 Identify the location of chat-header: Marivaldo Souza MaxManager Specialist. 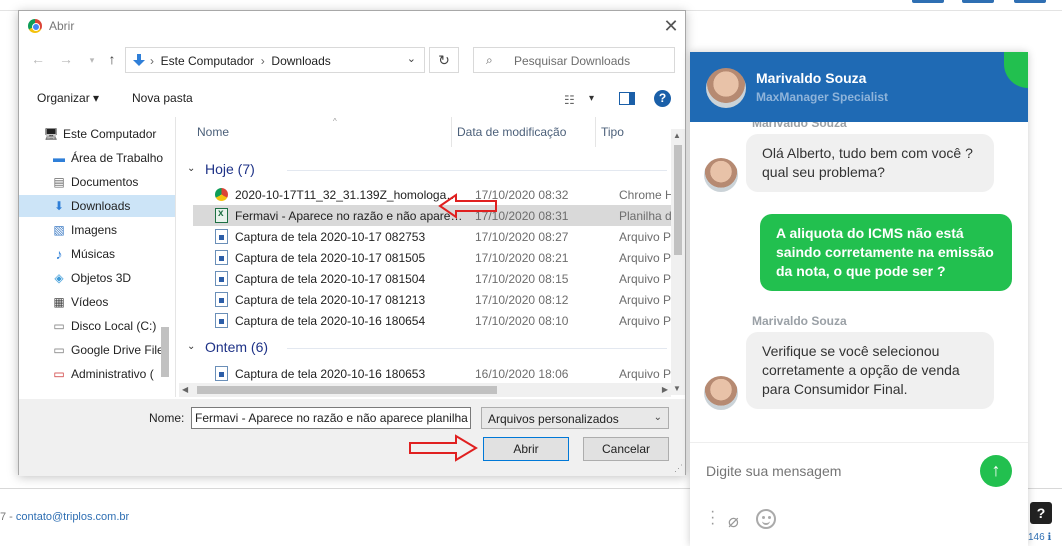
(859, 87).